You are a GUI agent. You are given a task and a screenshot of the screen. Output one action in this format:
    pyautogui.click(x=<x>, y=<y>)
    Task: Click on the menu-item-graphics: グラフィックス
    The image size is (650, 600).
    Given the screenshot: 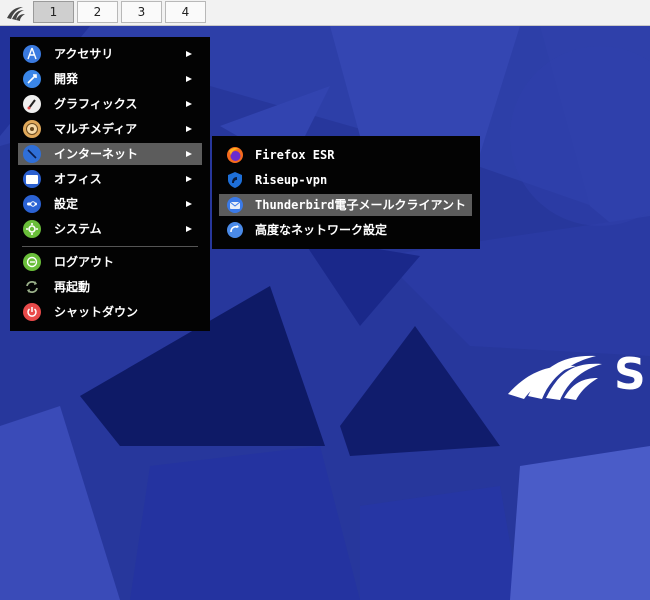 What is the action you would take?
    pyautogui.click(x=110, y=104)
    